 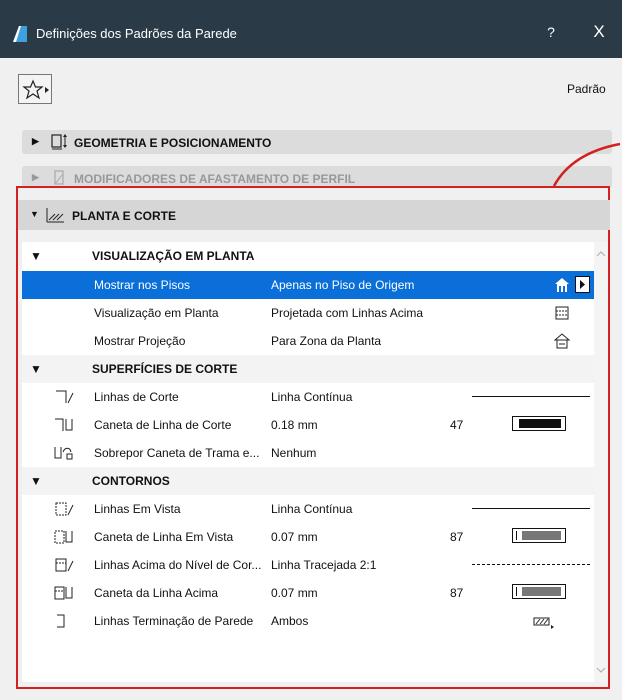 What do you see at coordinates (163, 425) in the screenshot?
I see `row-label: Caneta de Linha de Corte` at bounding box center [163, 425].